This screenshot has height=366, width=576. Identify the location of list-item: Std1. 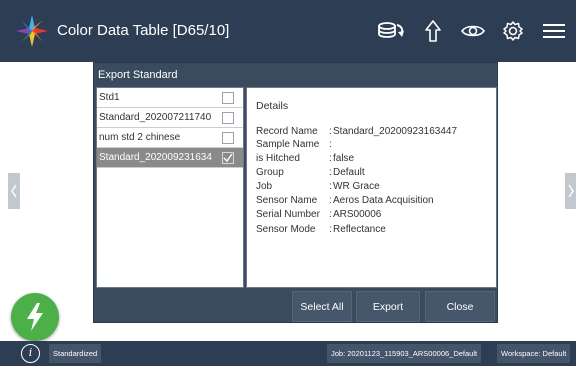
(170, 98).